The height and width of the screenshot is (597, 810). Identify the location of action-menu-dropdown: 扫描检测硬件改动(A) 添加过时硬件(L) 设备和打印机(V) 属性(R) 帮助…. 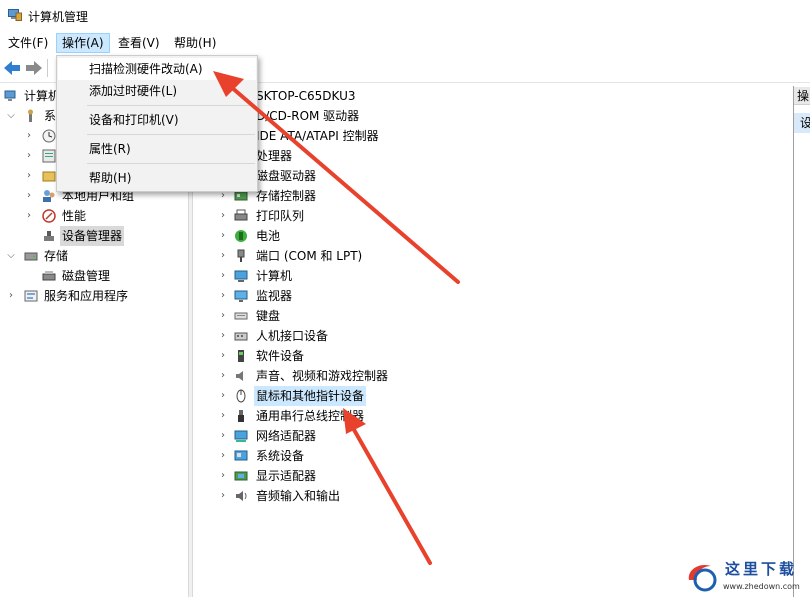
(157, 123).